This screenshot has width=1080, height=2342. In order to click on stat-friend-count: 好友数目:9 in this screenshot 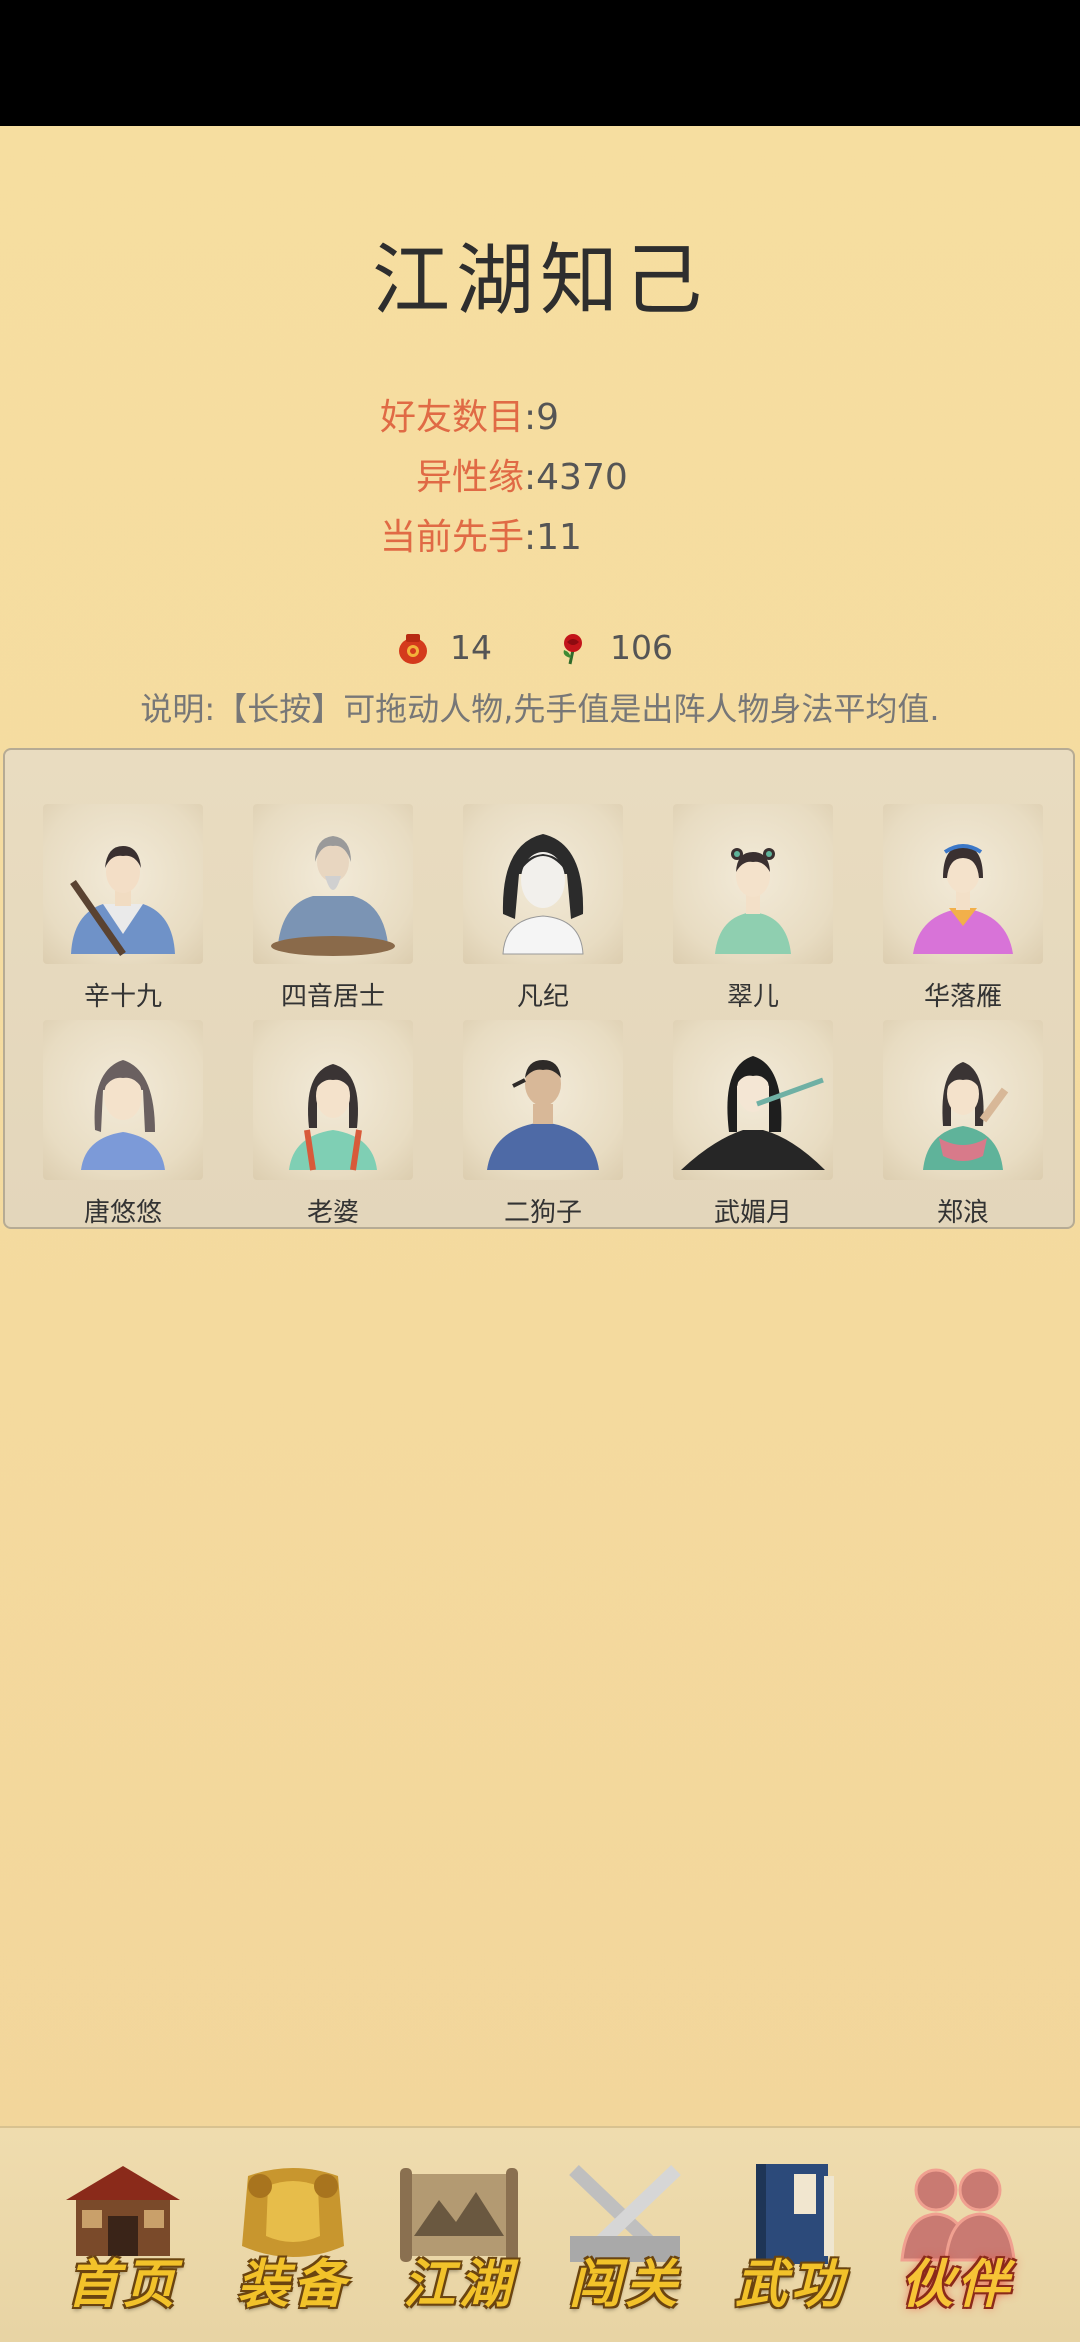, I will do `click(469, 414)`.